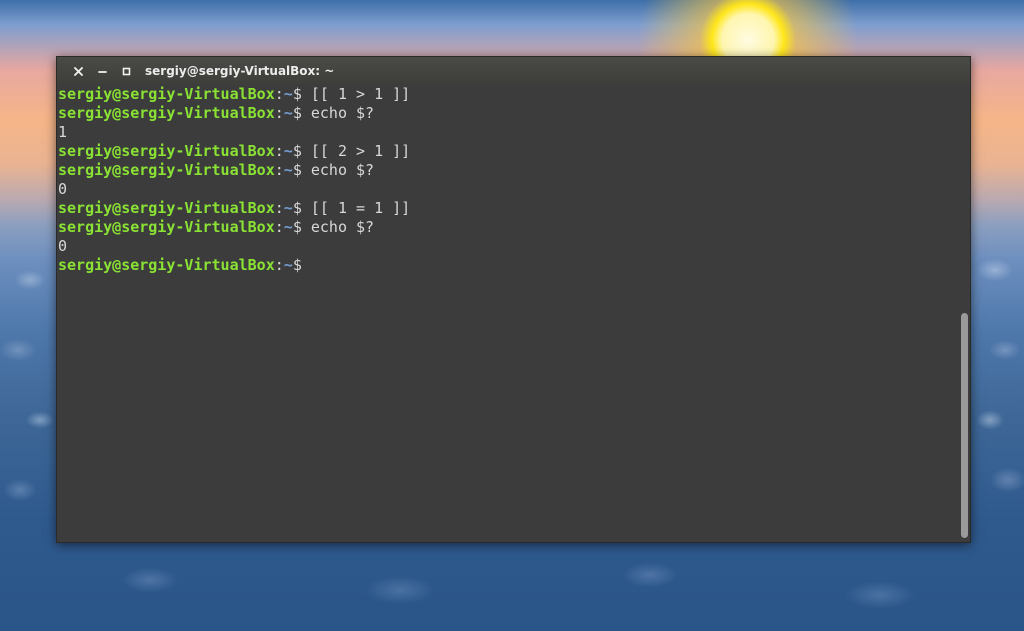  Describe the element at coordinates (360, 94) in the screenshot. I see `command-text: [[ 1 > 1 ]]` at that location.